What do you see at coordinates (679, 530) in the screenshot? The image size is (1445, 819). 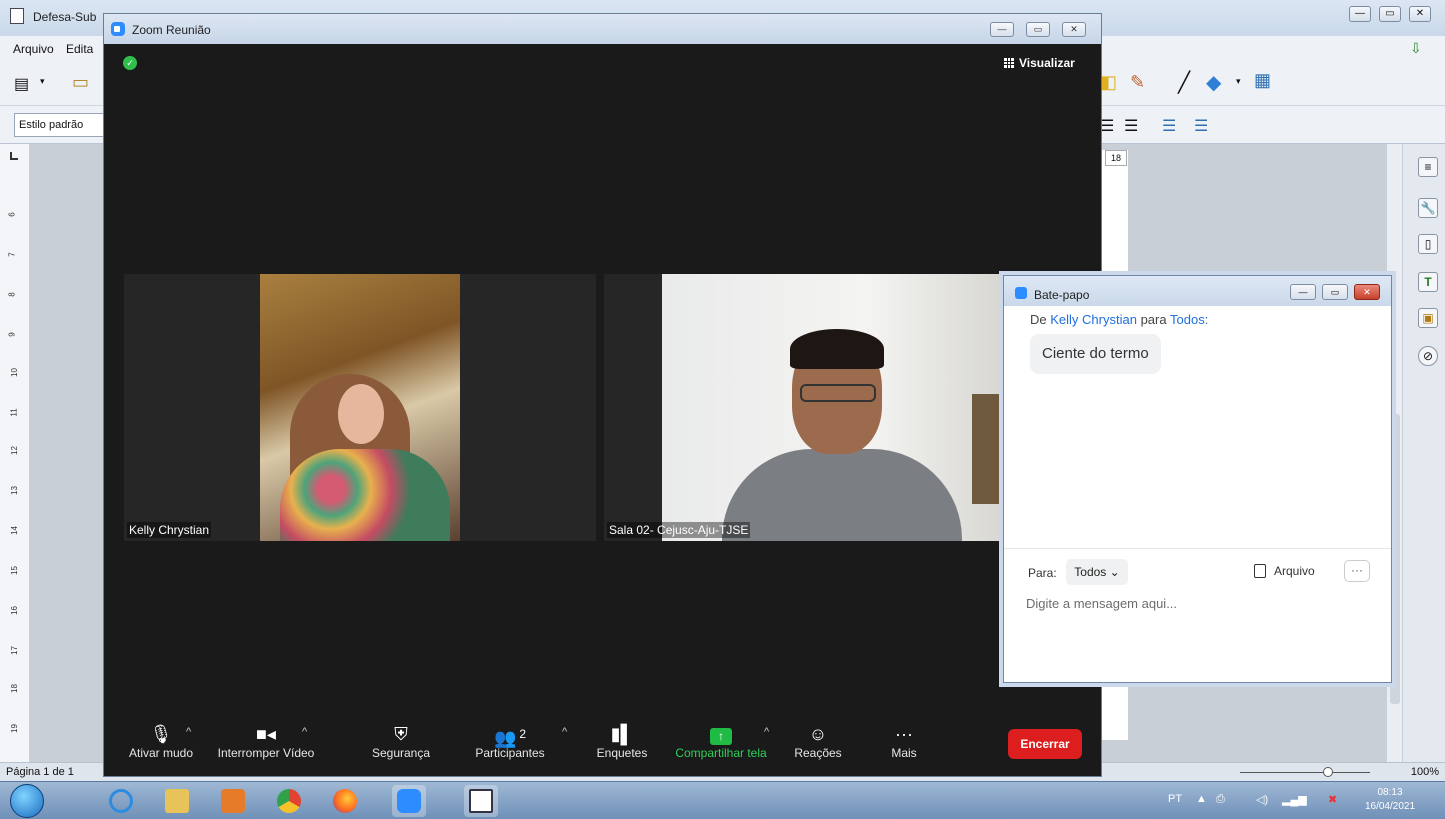 I see `participant-name: Sala 02- Cejusc-Aju-TJSE` at bounding box center [679, 530].